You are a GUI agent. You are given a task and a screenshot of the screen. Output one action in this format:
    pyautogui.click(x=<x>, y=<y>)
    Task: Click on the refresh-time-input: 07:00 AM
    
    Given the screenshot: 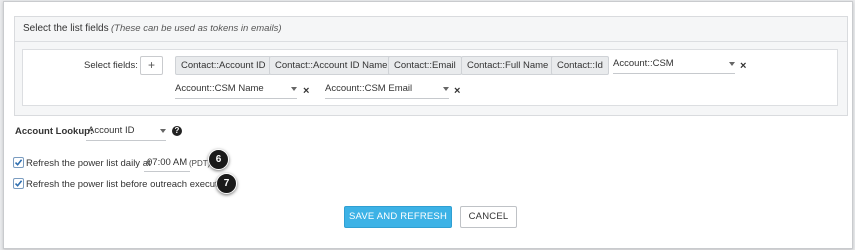 What is the action you would take?
    pyautogui.click(x=167, y=163)
    